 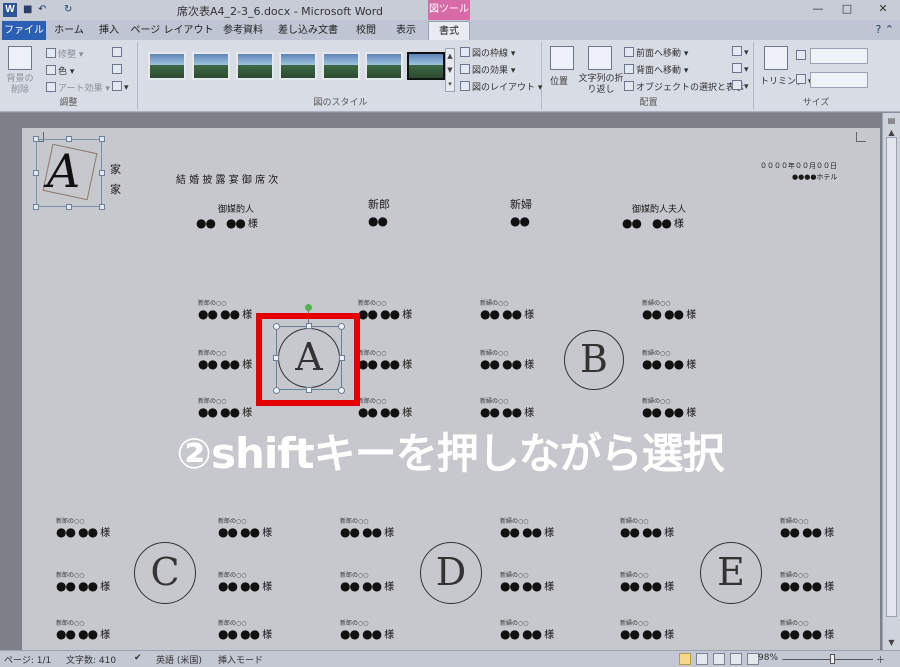 I want to click on monogram-logo: A, so click(x=69, y=173).